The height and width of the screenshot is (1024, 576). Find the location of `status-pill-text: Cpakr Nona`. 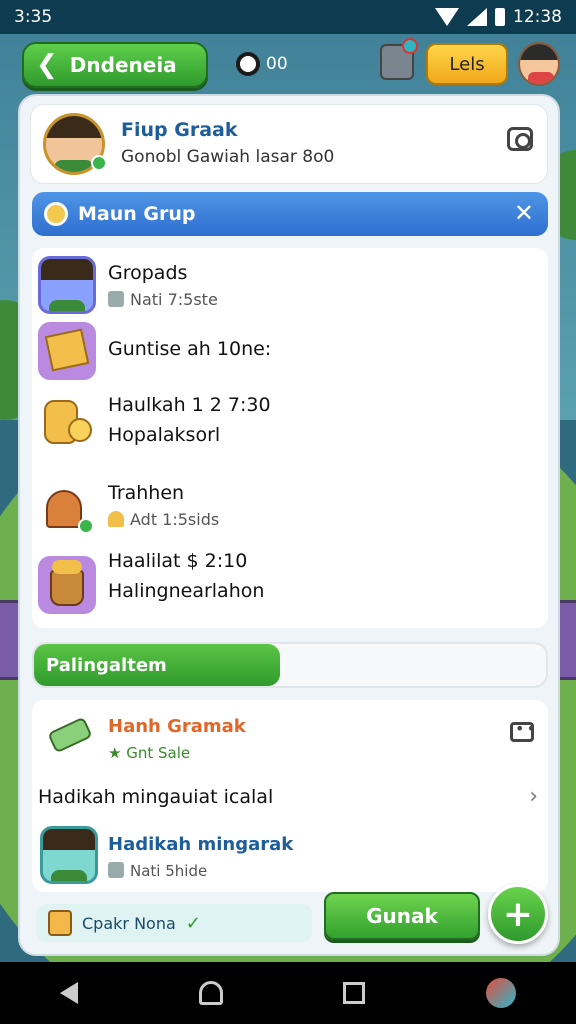

status-pill-text: Cpakr Nona is located at coordinates (129, 923).